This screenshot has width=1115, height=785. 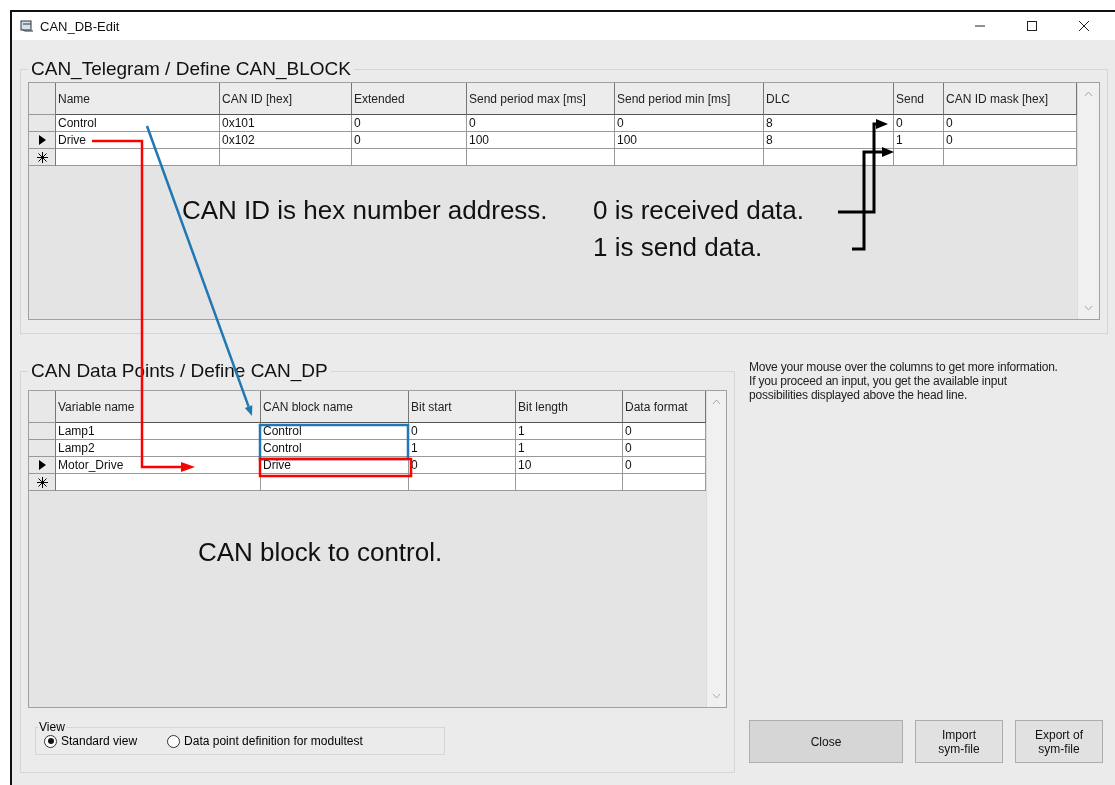 What do you see at coordinates (158, 448) in the screenshot?
I see `table-cell: Lamp2` at bounding box center [158, 448].